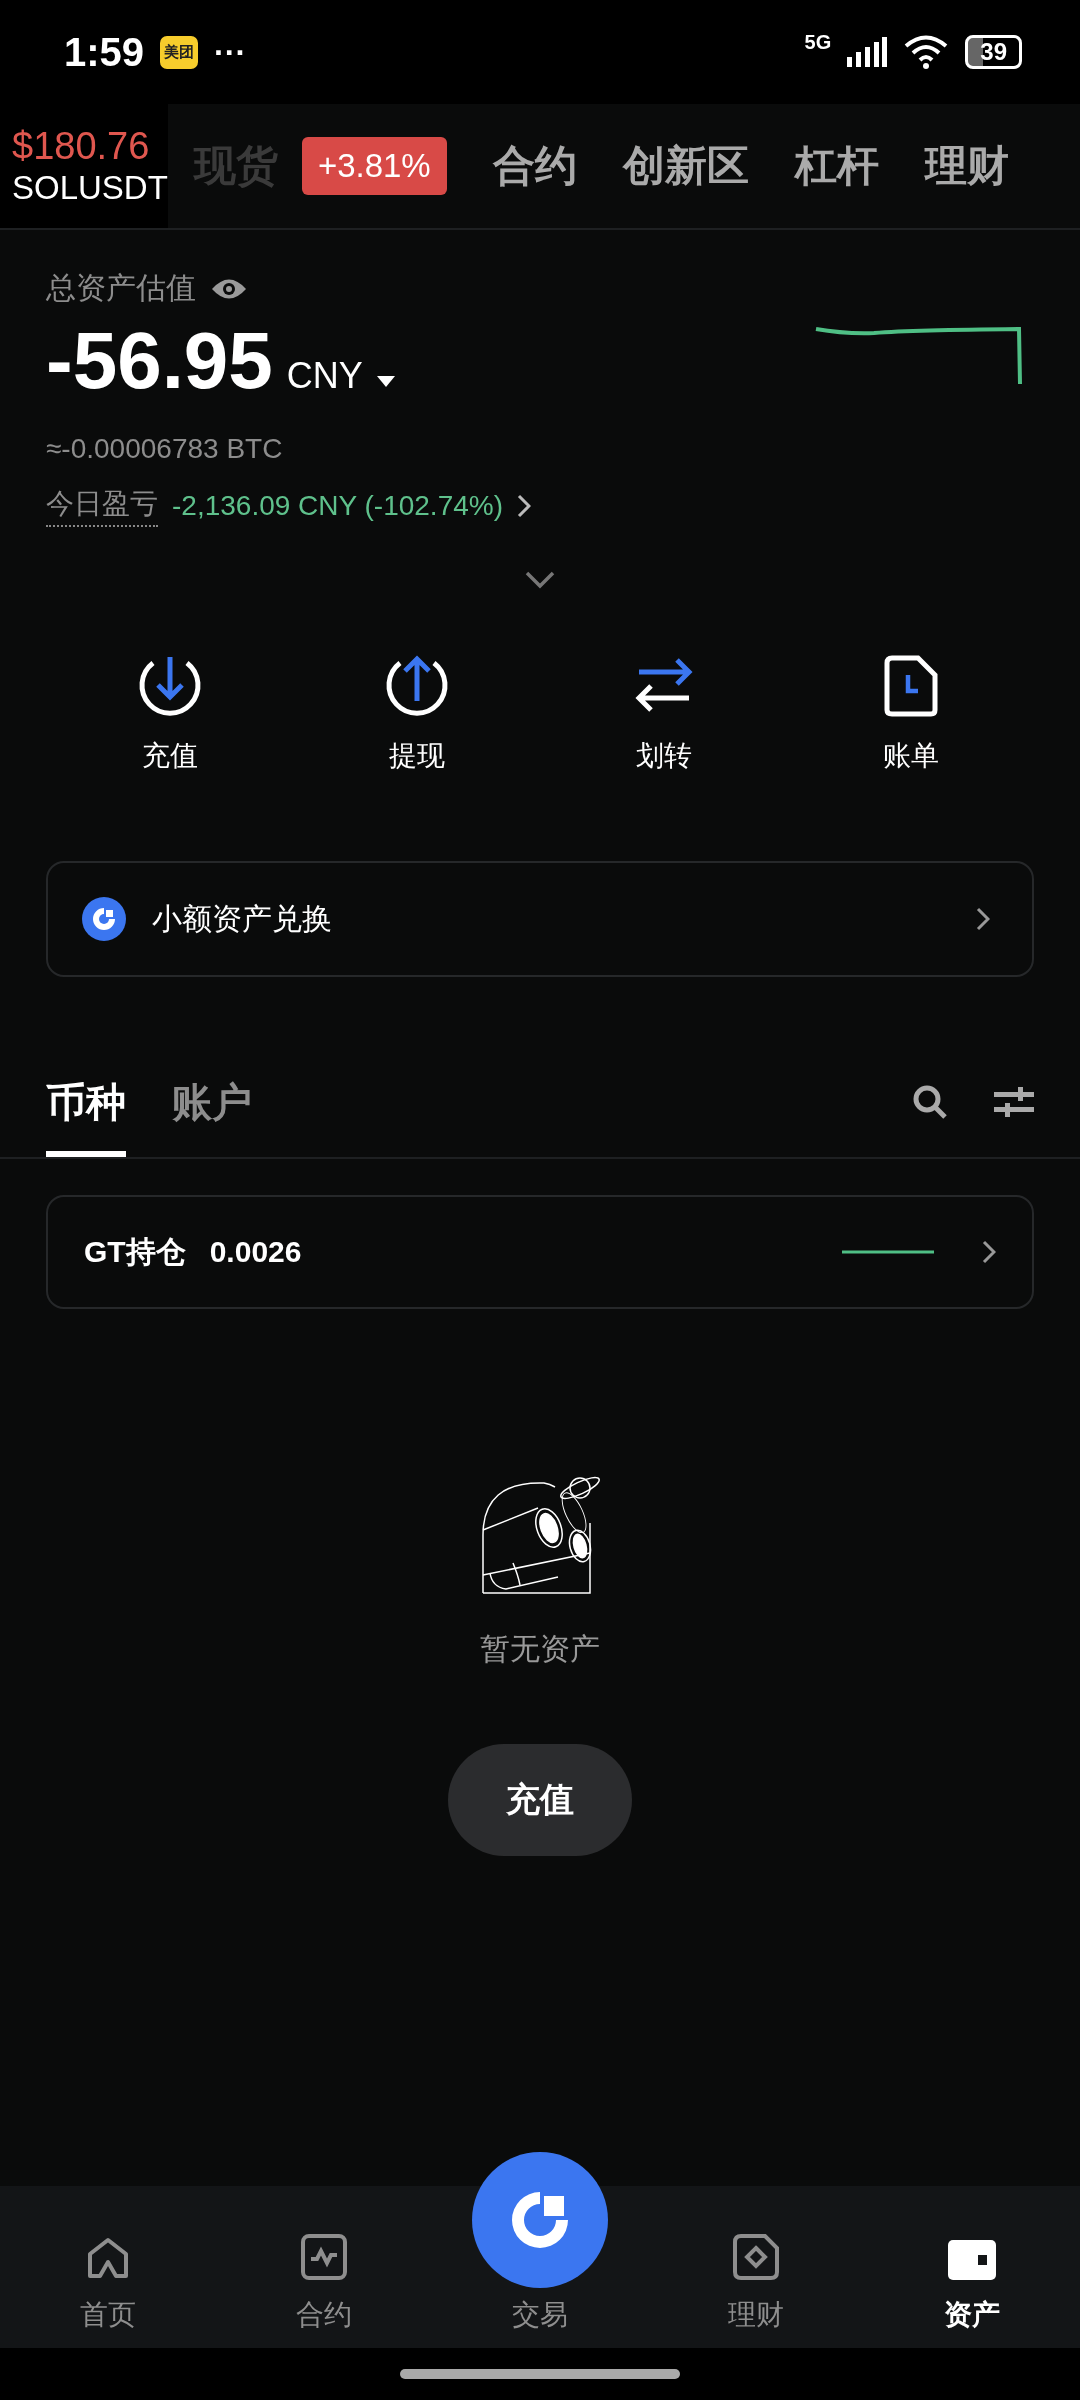  I want to click on action-label: 划转, so click(663, 756).